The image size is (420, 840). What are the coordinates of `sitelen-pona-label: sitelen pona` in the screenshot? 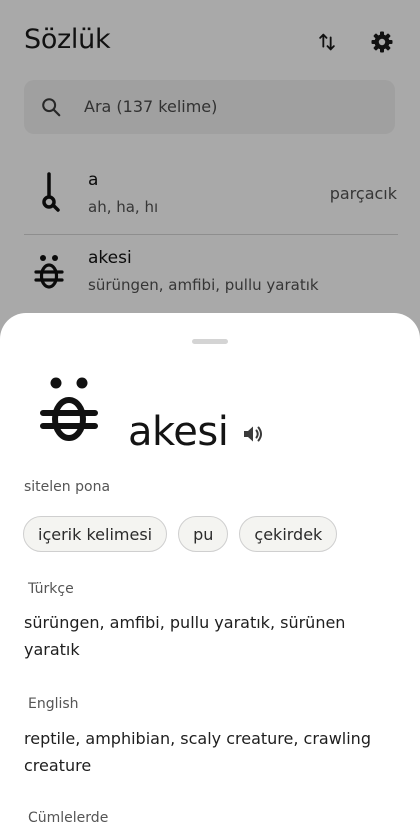 It's located at (67, 487).